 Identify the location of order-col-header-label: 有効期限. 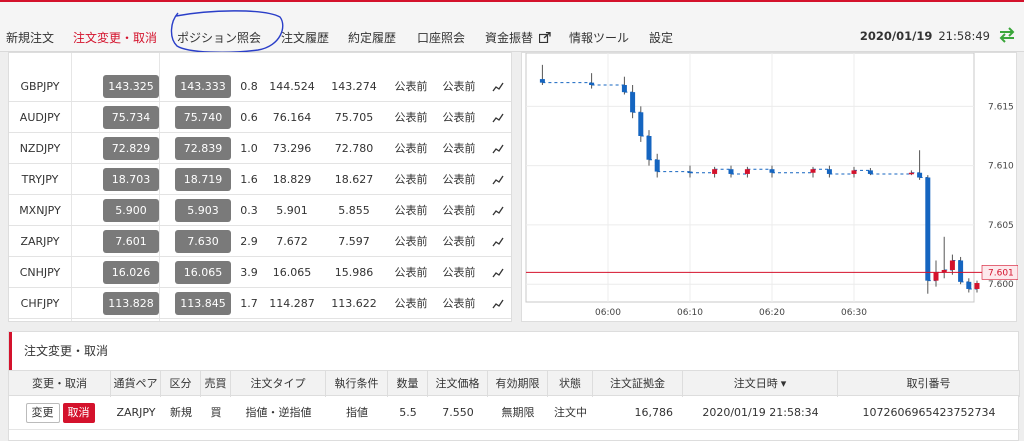
(517, 383).